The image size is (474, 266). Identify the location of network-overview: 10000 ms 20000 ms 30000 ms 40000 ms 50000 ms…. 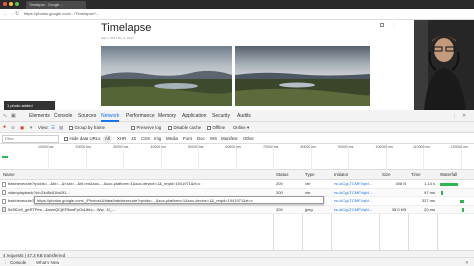
(237, 157).